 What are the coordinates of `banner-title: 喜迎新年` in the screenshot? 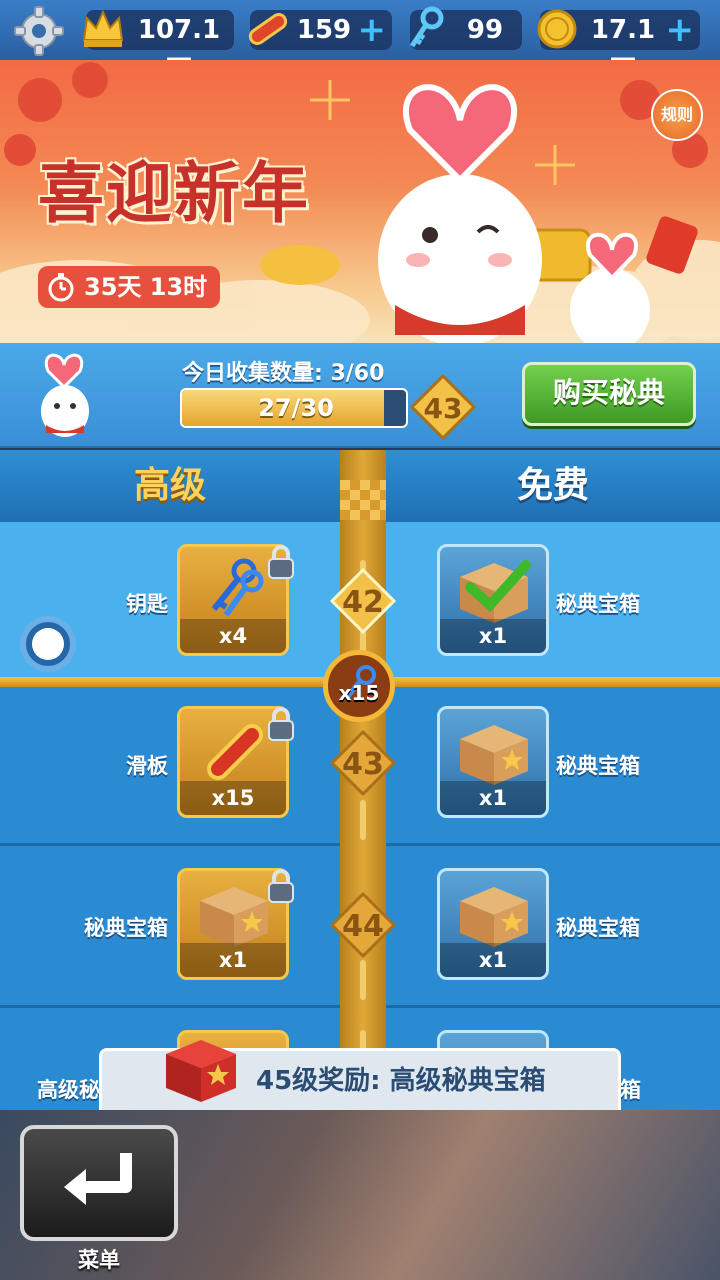 It's located at (174, 193).